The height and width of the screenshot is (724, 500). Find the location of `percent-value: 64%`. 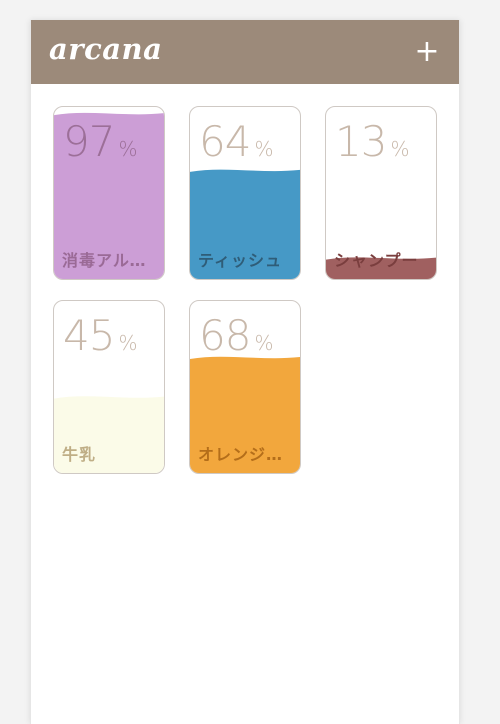

percent-value: 64% is located at coordinates (236, 141).